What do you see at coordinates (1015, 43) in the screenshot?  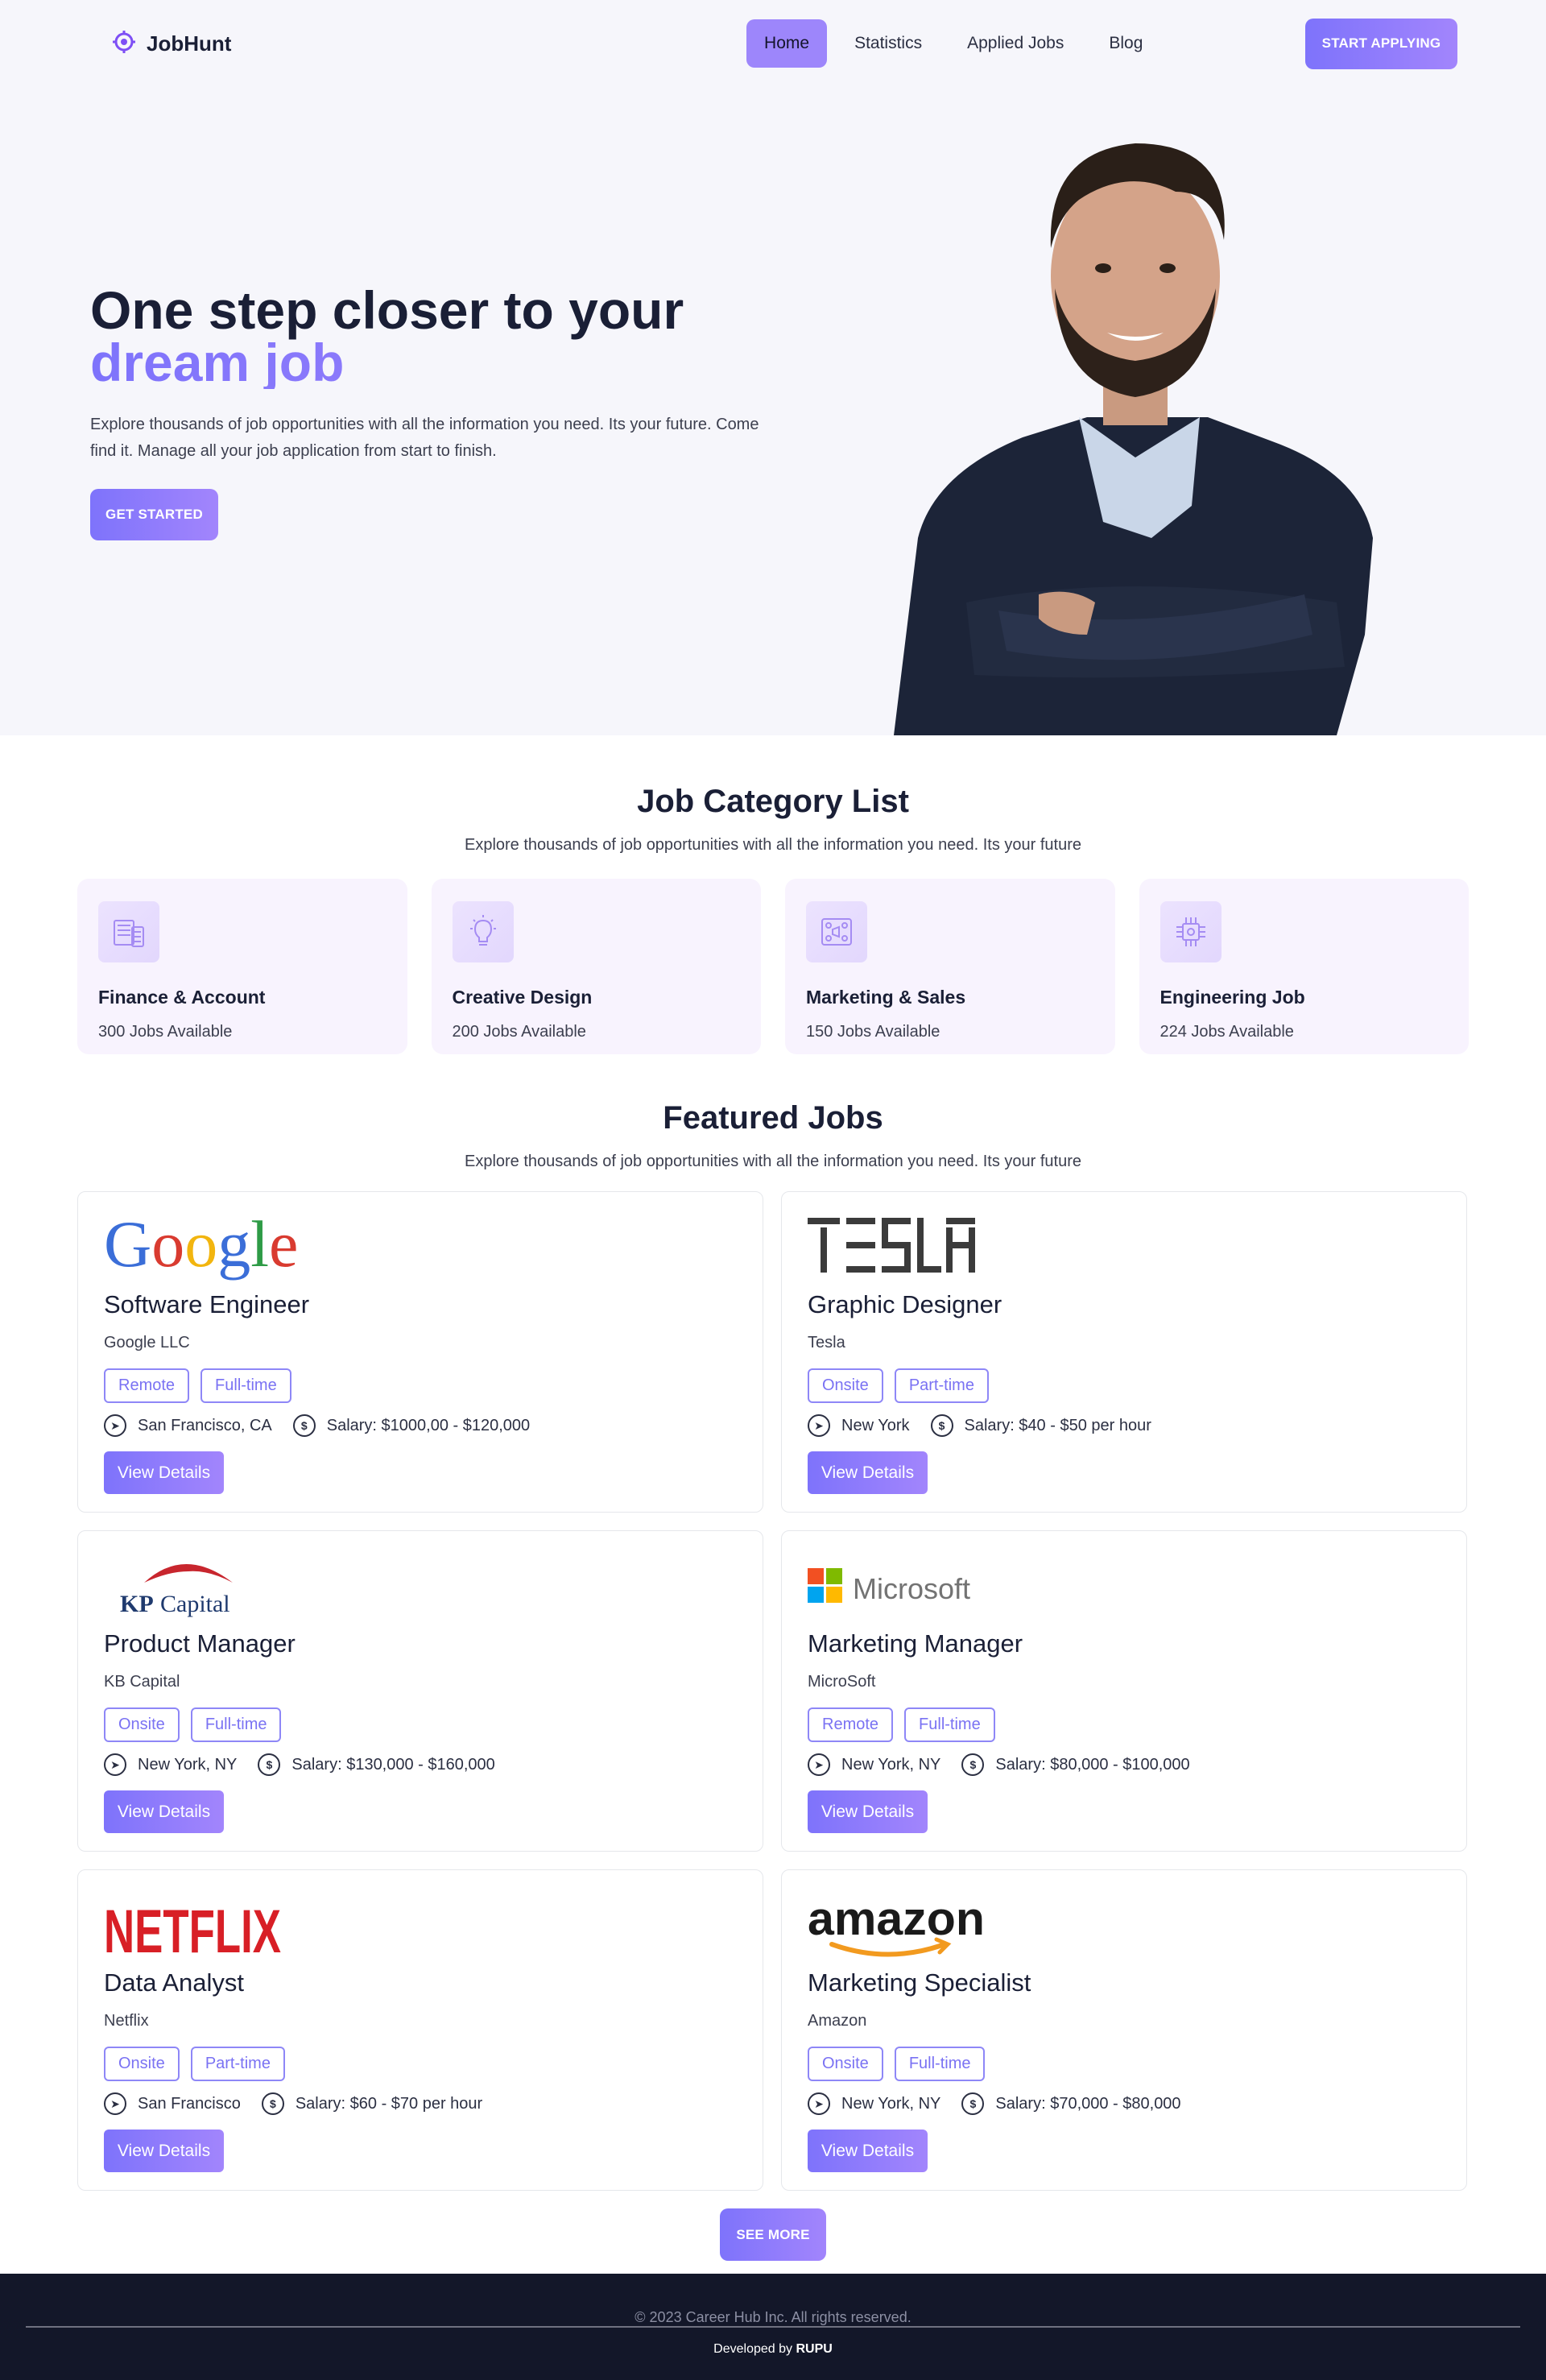 I see `nav-applied-jobs: Applied Jobs` at bounding box center [1015, 43].